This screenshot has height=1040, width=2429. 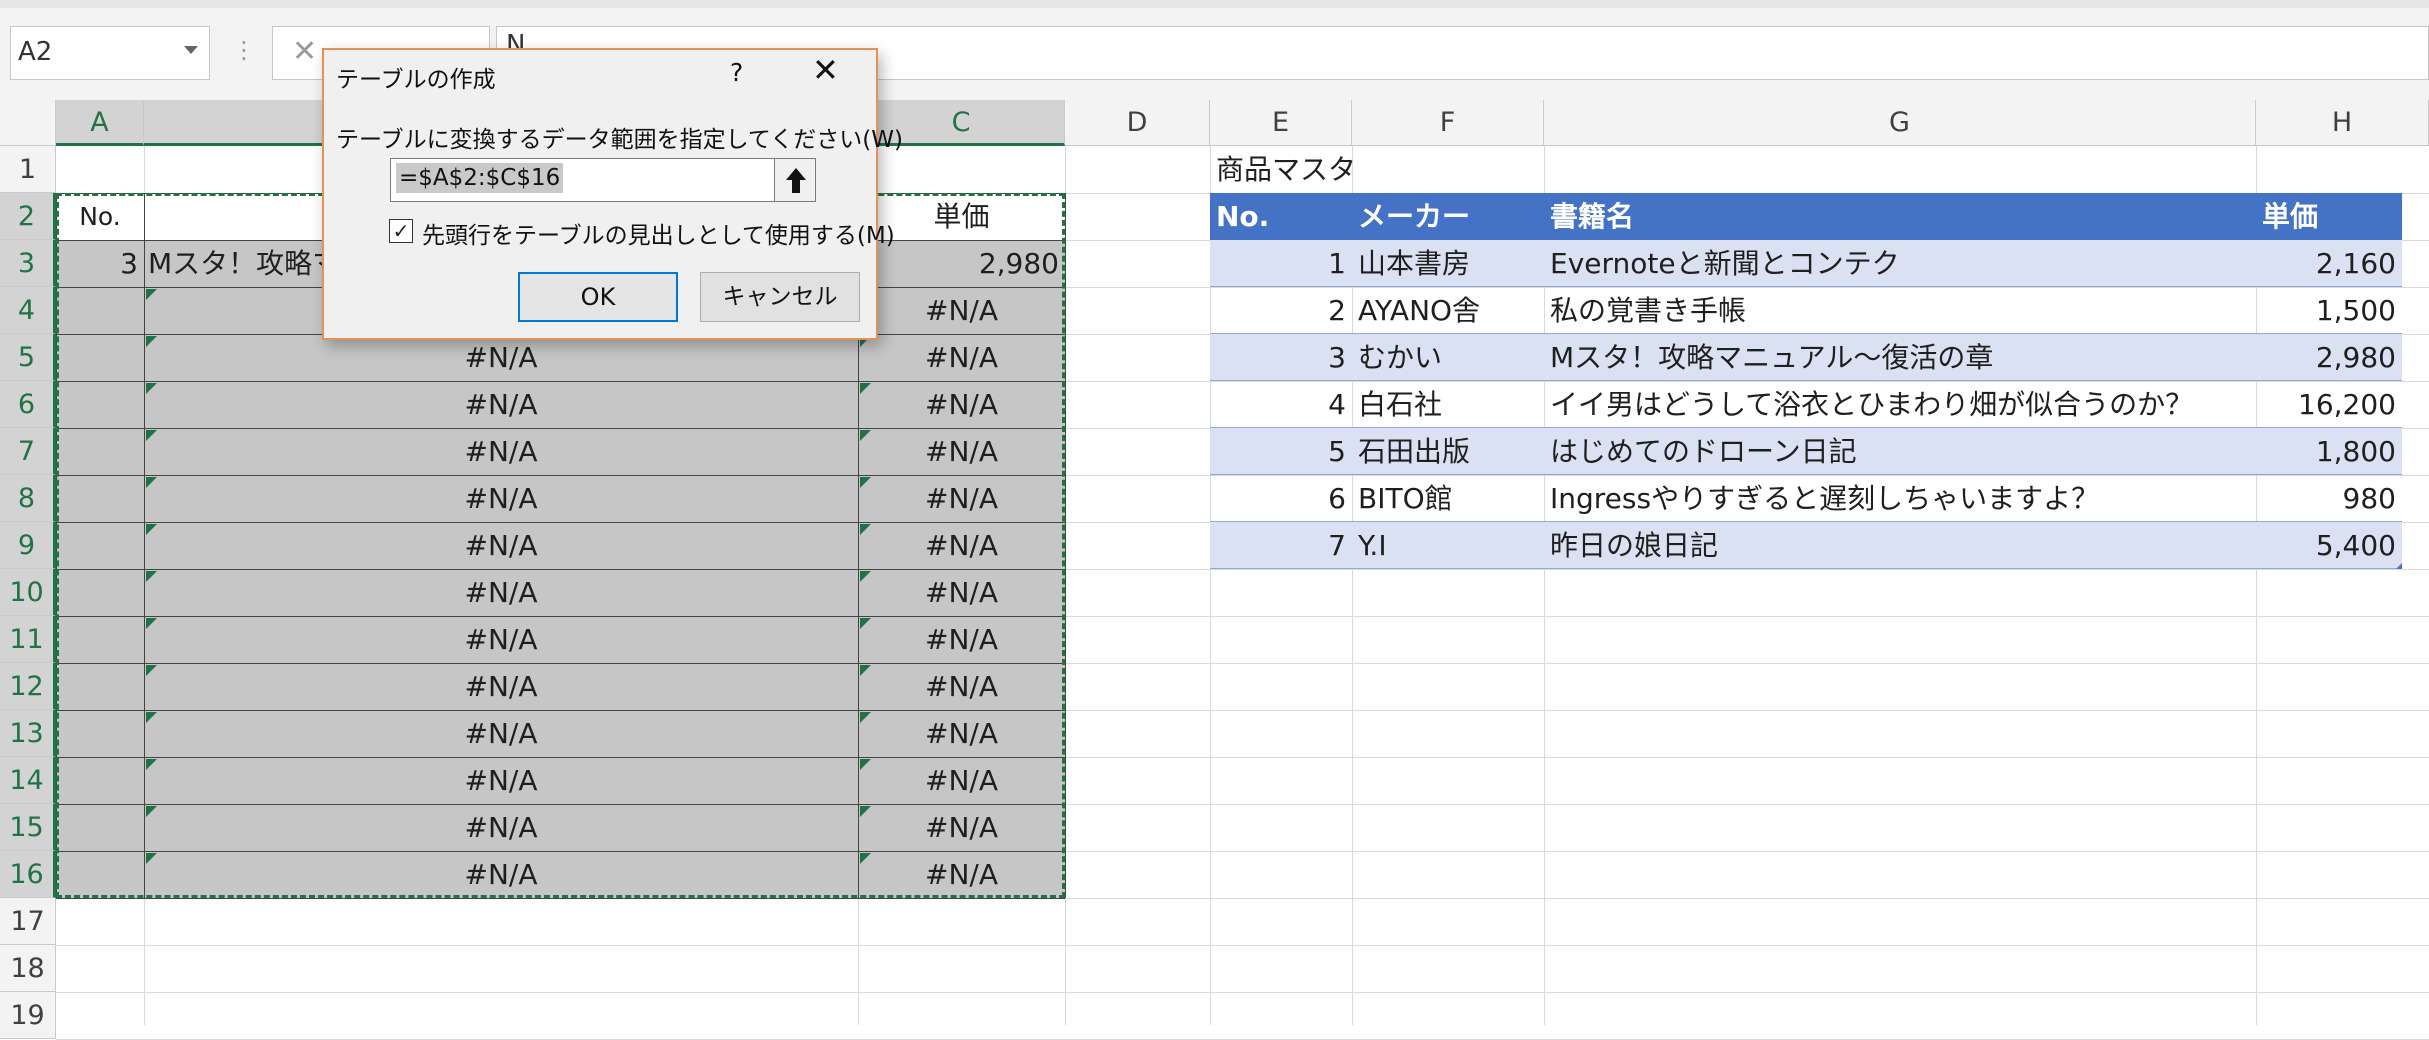 I want to click on master-price-cell: 980, so click(x=2326, y=498).